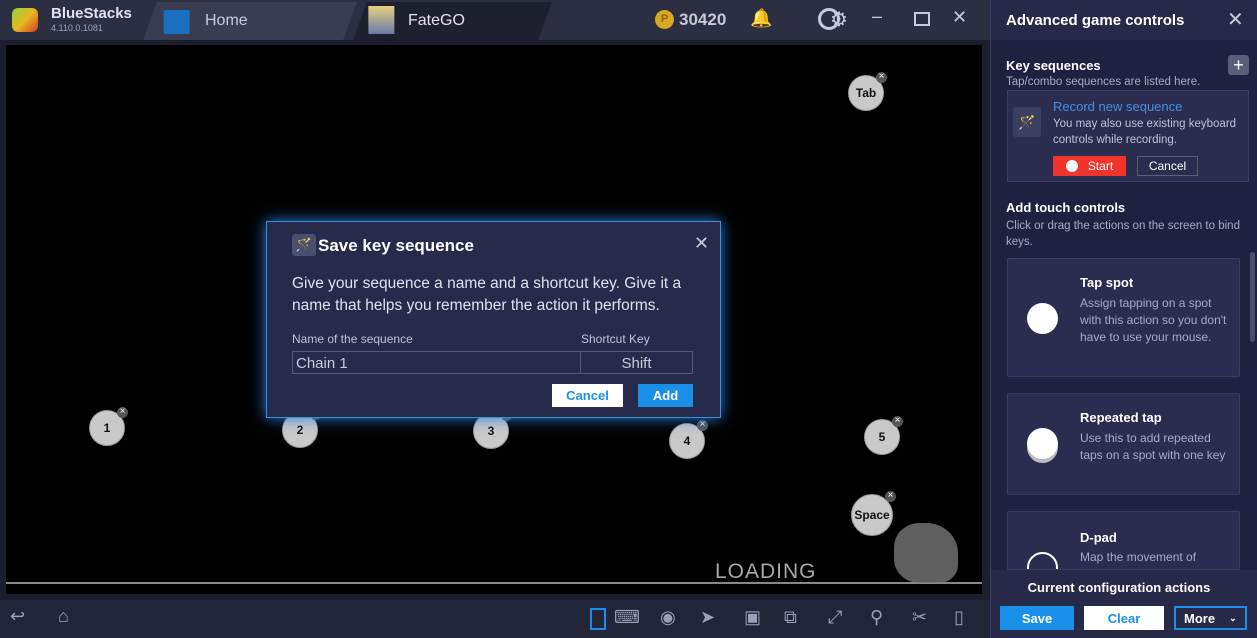 The width and height of the screenshot is (1257, 638). I want to click on key-4: 4 ×, so click(688, 439).